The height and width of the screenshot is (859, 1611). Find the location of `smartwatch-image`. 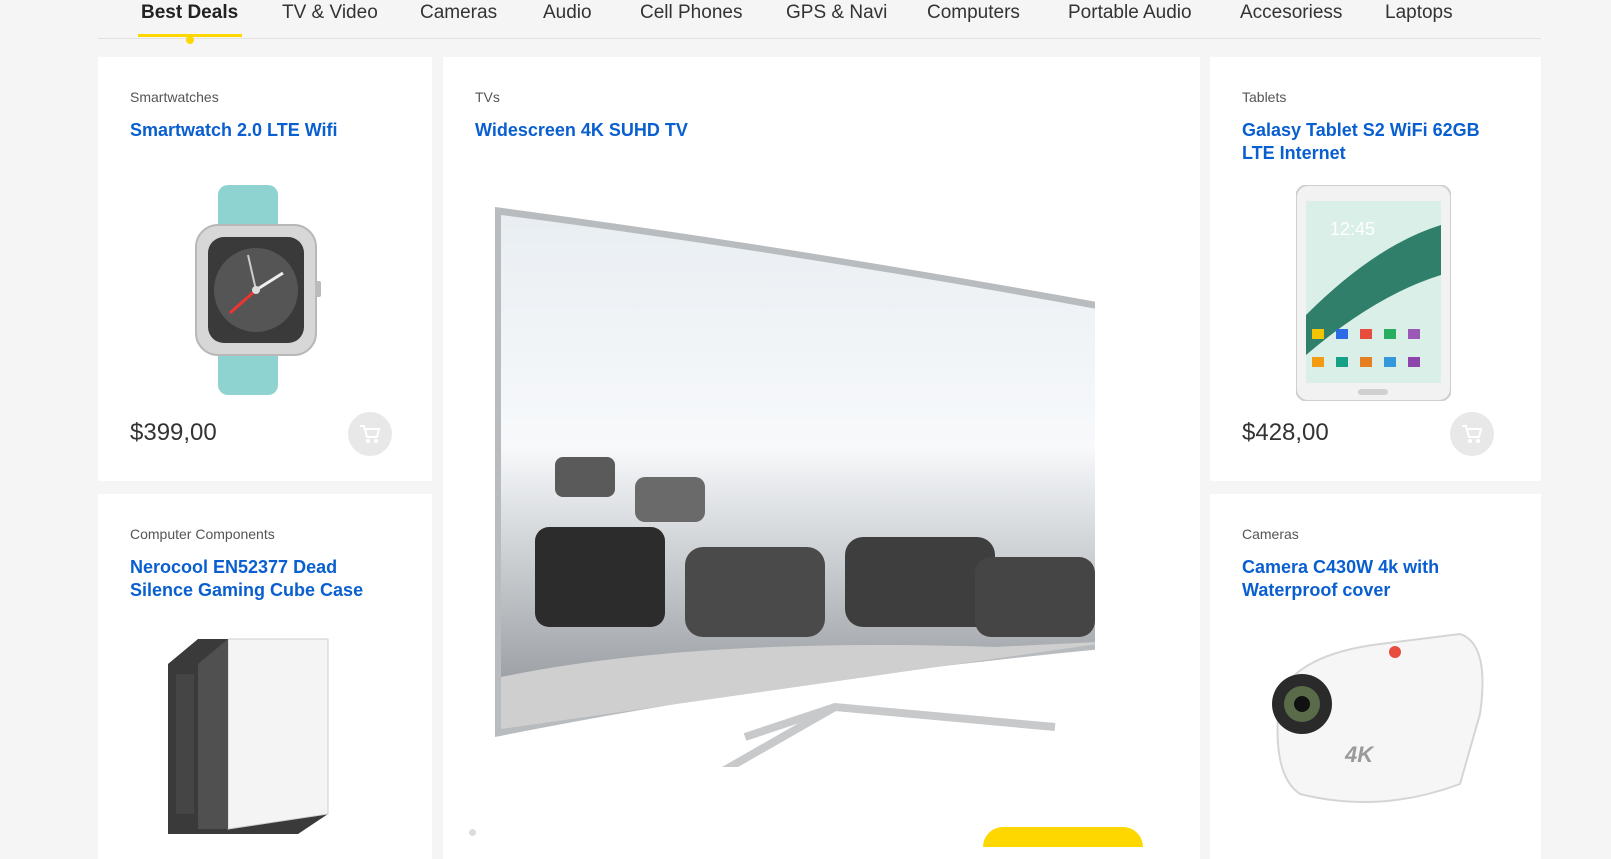

smartwatch-image is located at coordinates (258, 290).